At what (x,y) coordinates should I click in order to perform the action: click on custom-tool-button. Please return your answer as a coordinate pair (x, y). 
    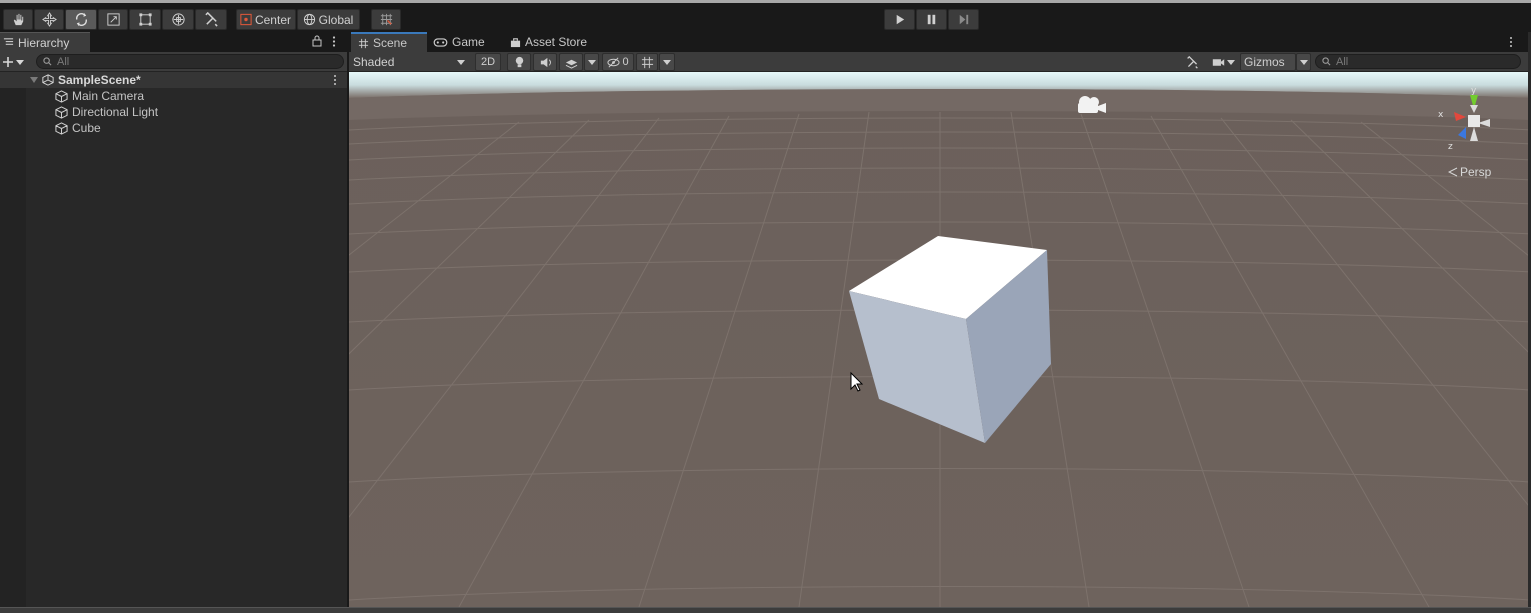
    Looking at the image, I should click on (211, 19).